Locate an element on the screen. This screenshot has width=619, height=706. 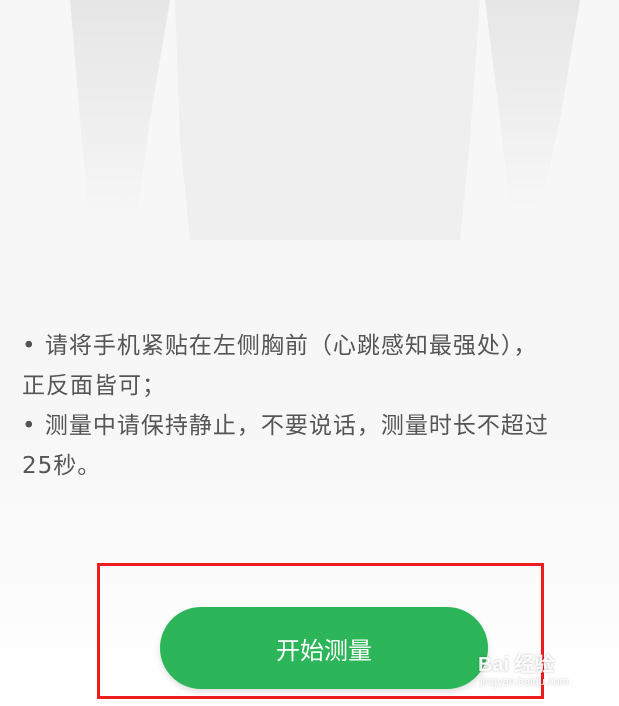
start-measurement-label: 开始测量 is located at coordinates (324, 650).